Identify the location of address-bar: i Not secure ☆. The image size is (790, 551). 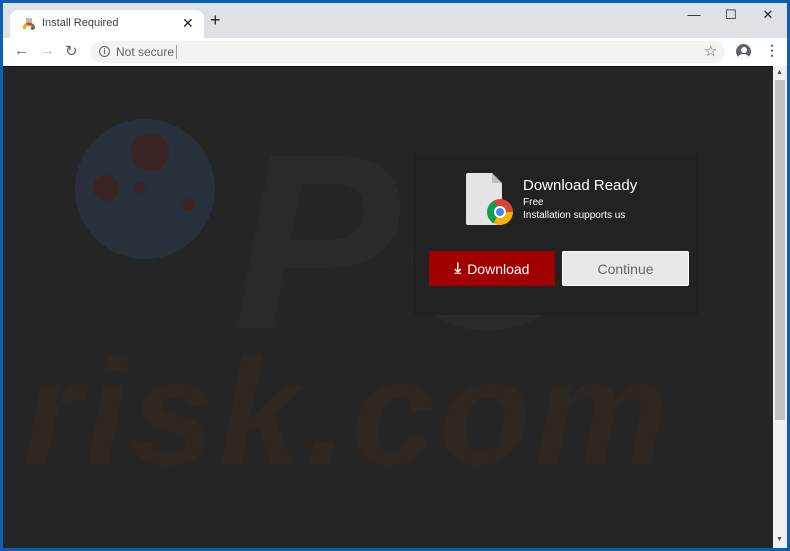
(407, 52).